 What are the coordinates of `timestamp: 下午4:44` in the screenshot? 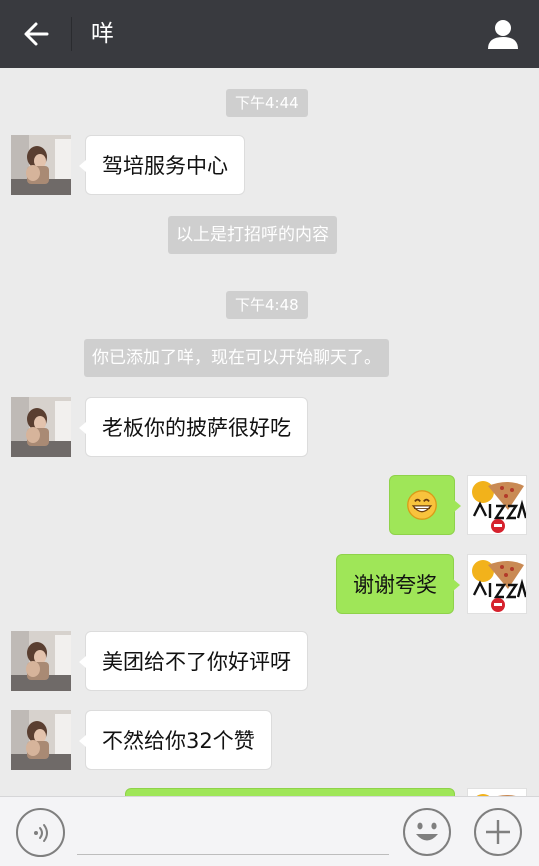 It's located at (267, 103).